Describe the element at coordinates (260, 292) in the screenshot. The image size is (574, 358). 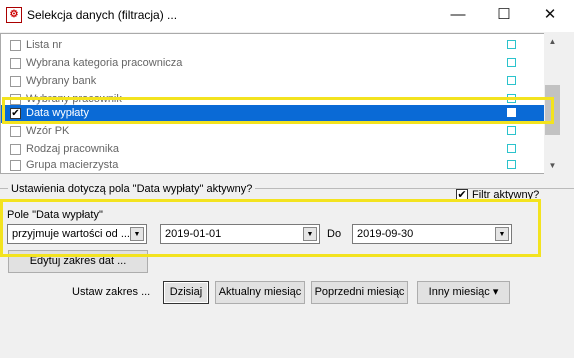
I see `current-month-button: Aktualny miesiąc` at that location.